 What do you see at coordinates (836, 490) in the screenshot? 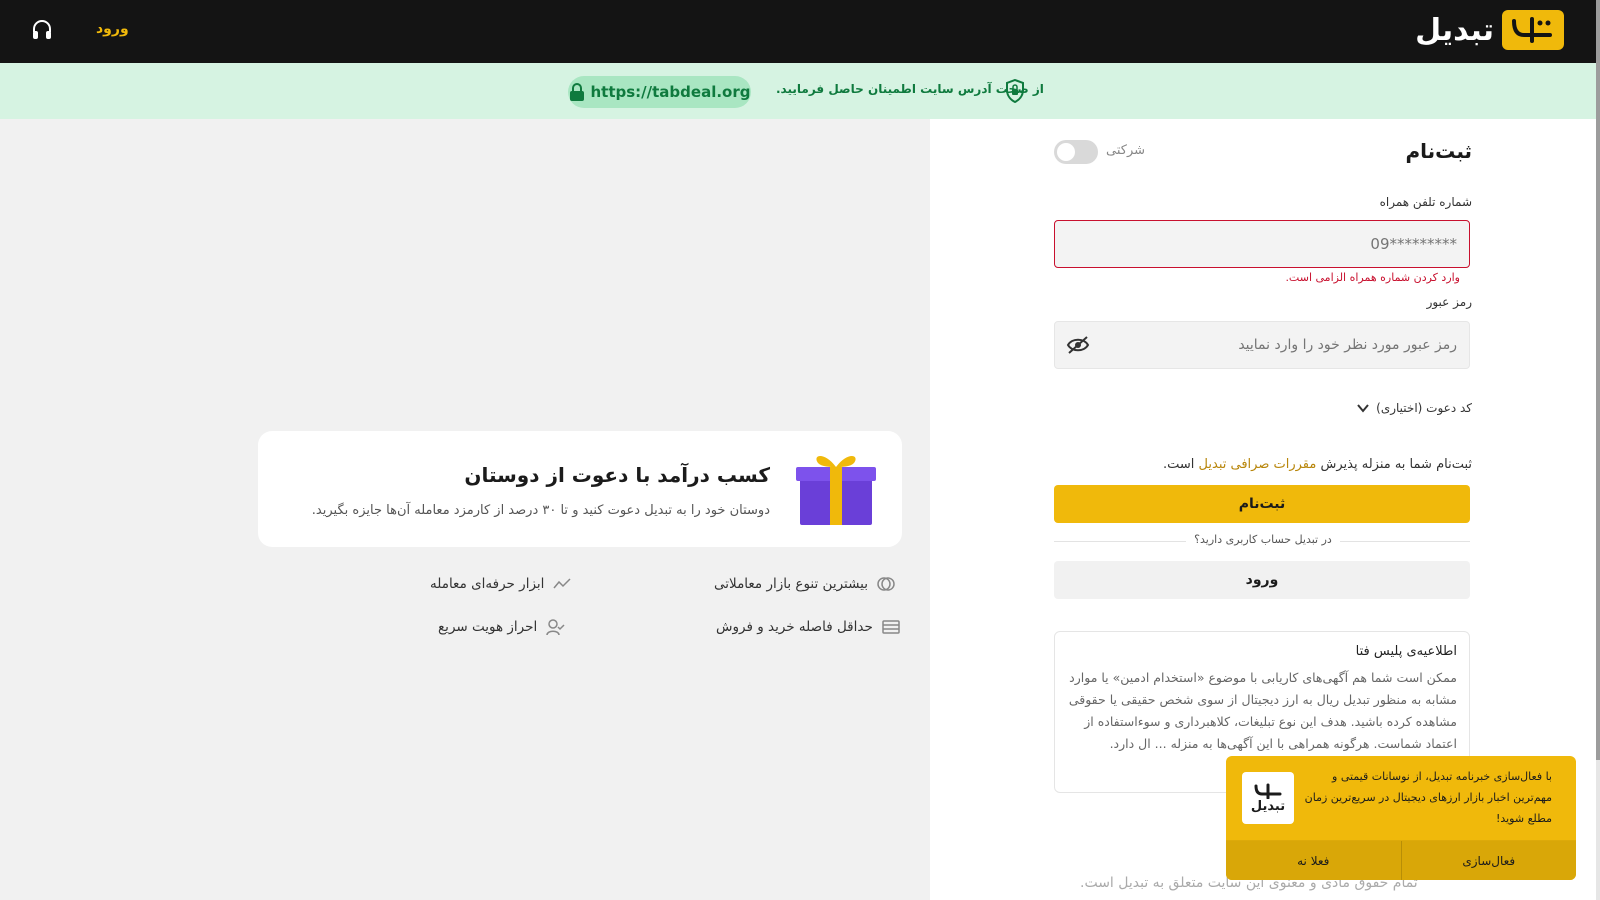
I see `gift-icon` at bounding box center [836, 490].